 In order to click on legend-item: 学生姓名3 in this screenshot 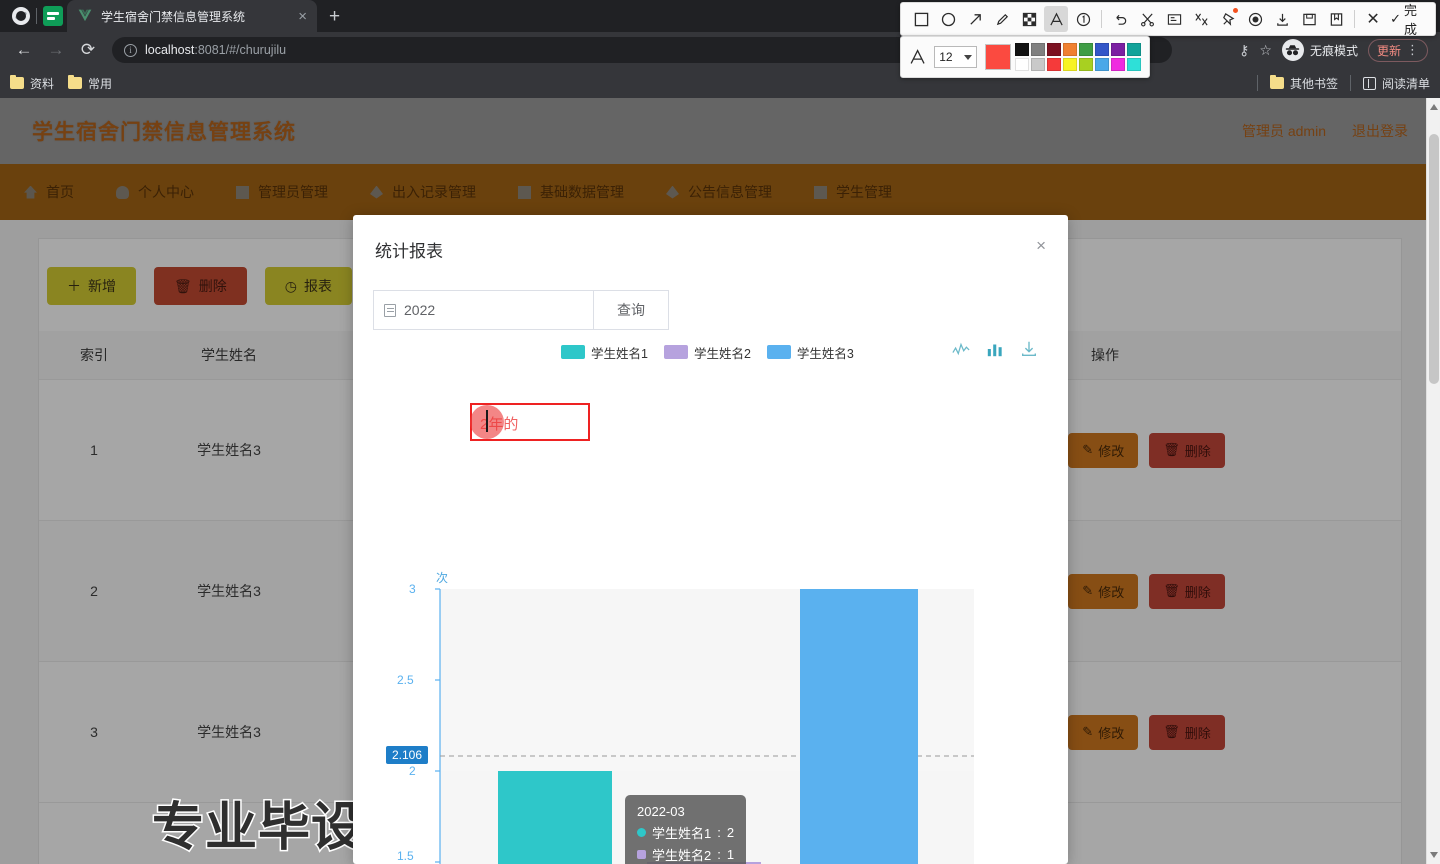, I will do `click(810, 352)`.